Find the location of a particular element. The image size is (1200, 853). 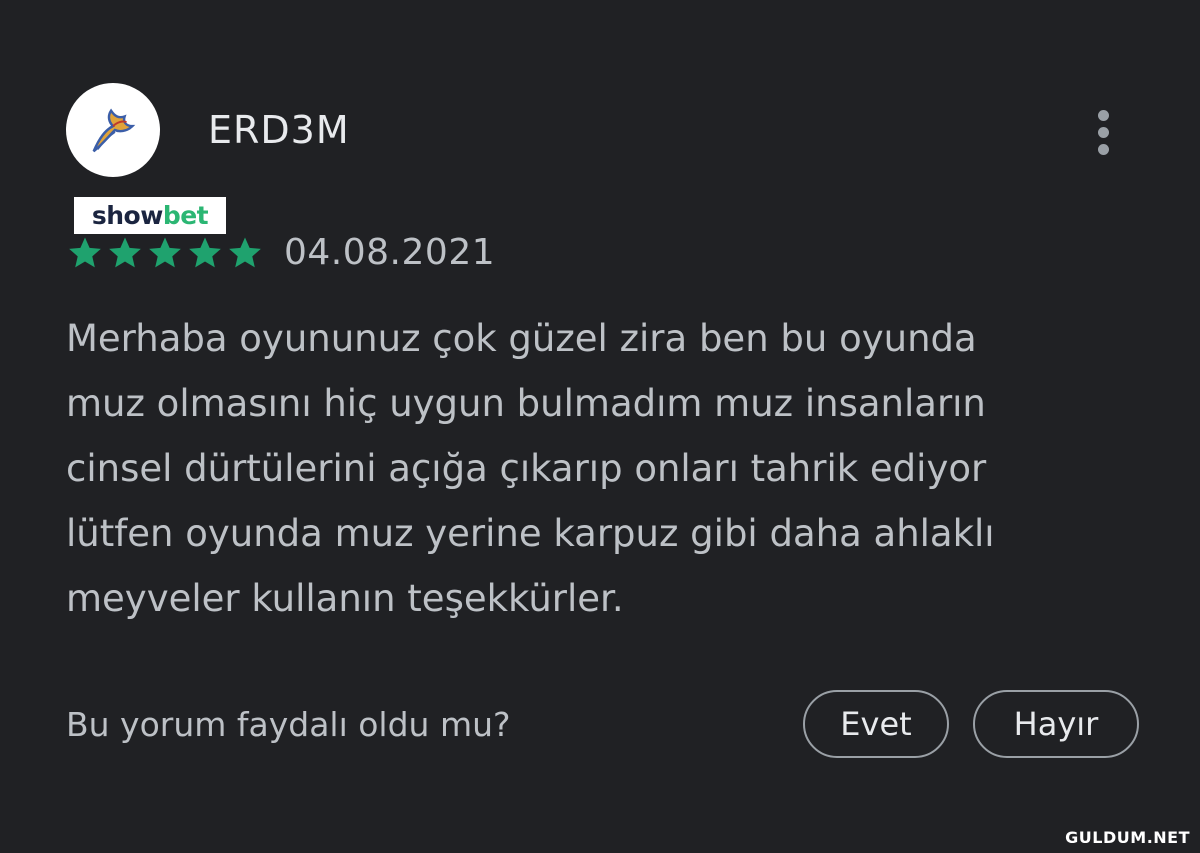

avatar is located at coordinates (113, 130).